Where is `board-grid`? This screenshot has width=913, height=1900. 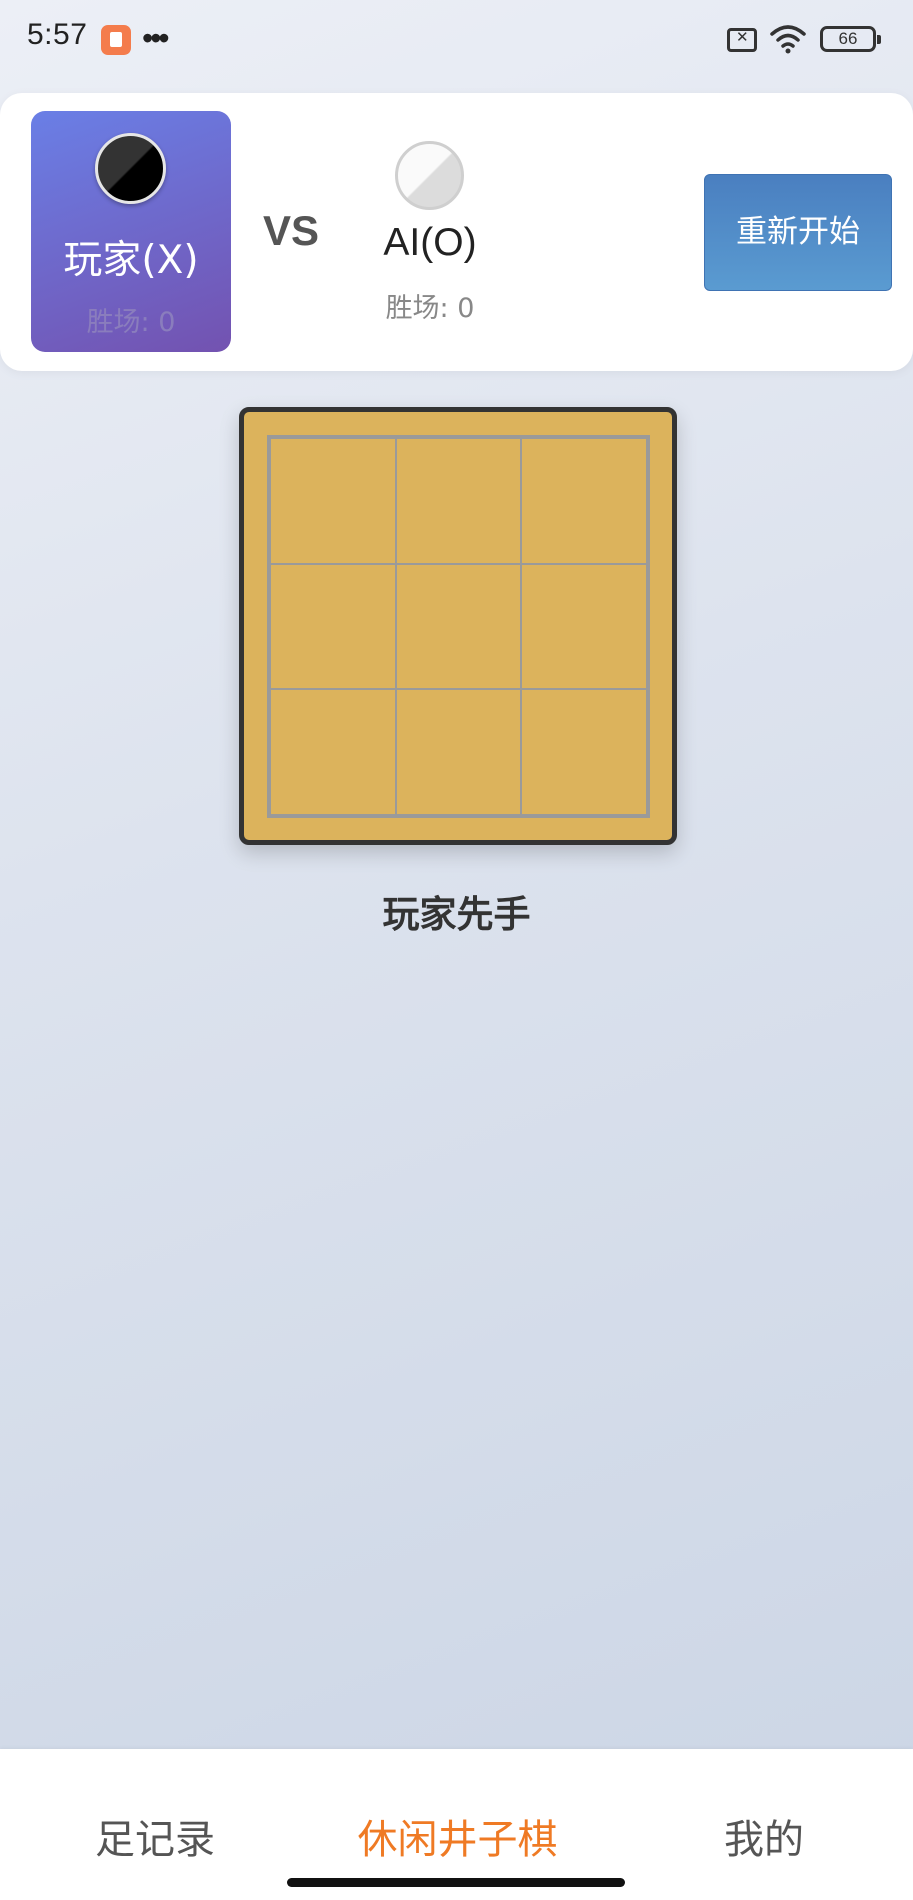 board-grid is located at coordinates (458, 626).